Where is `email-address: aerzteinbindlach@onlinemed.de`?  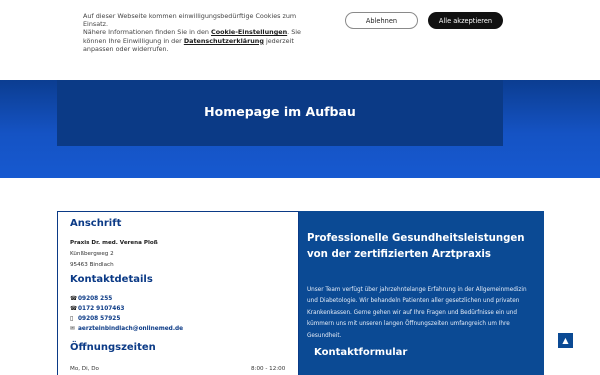 email-address: aerzteinbindlach@onlinemed.de is located at coordinates (130, 329).